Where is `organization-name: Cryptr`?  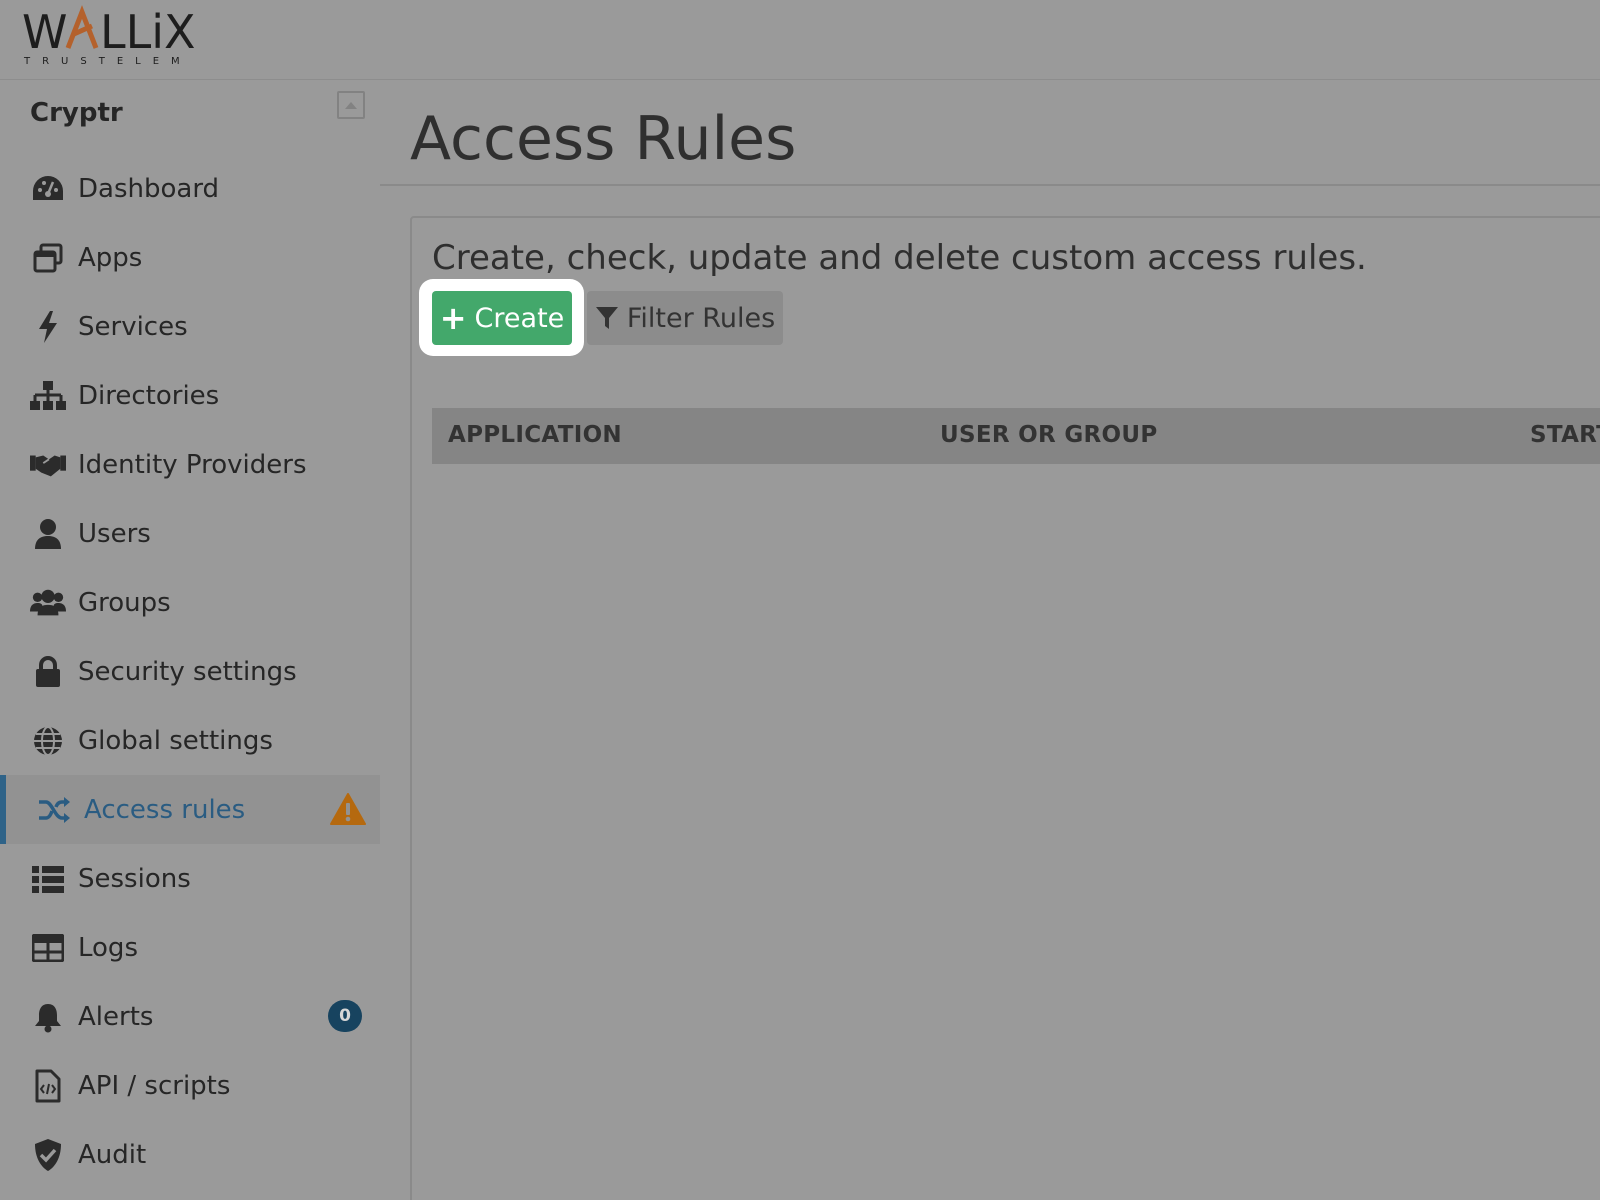 organization-name: Cryptr is located at coordinates (76, 113).